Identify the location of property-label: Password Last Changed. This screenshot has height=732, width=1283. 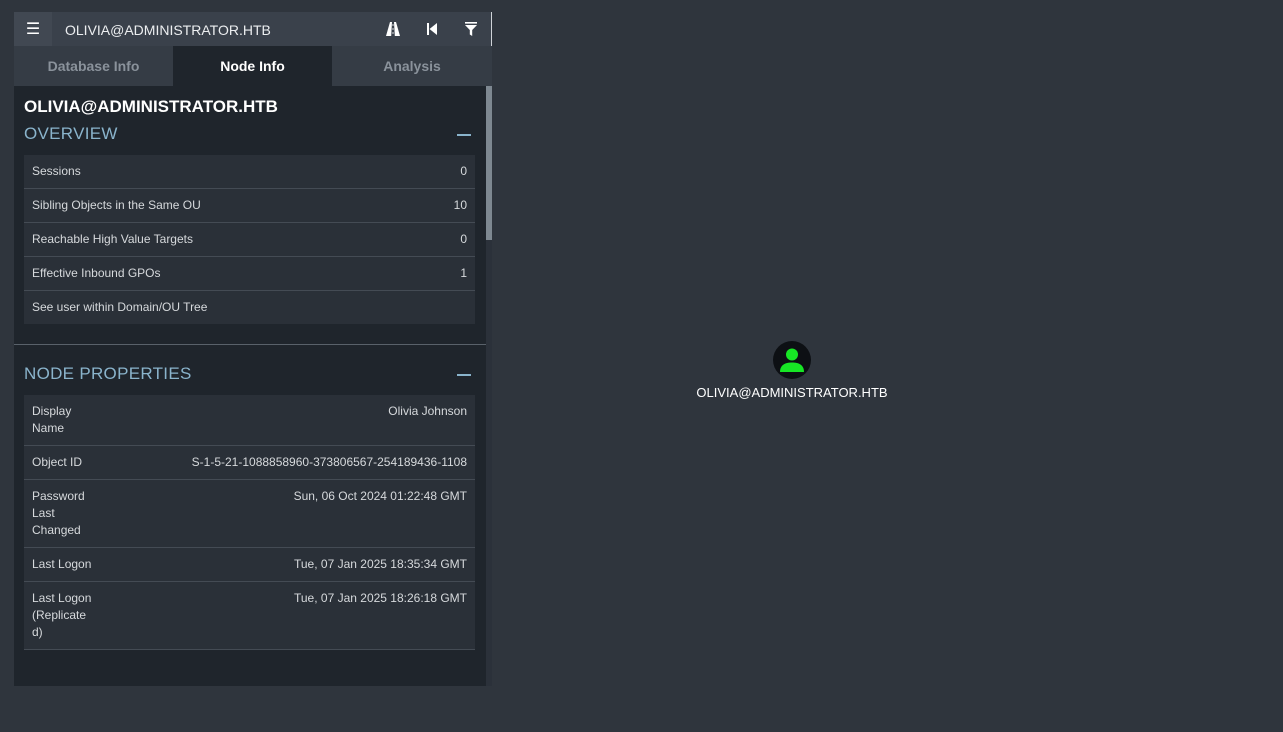
(58, 513).